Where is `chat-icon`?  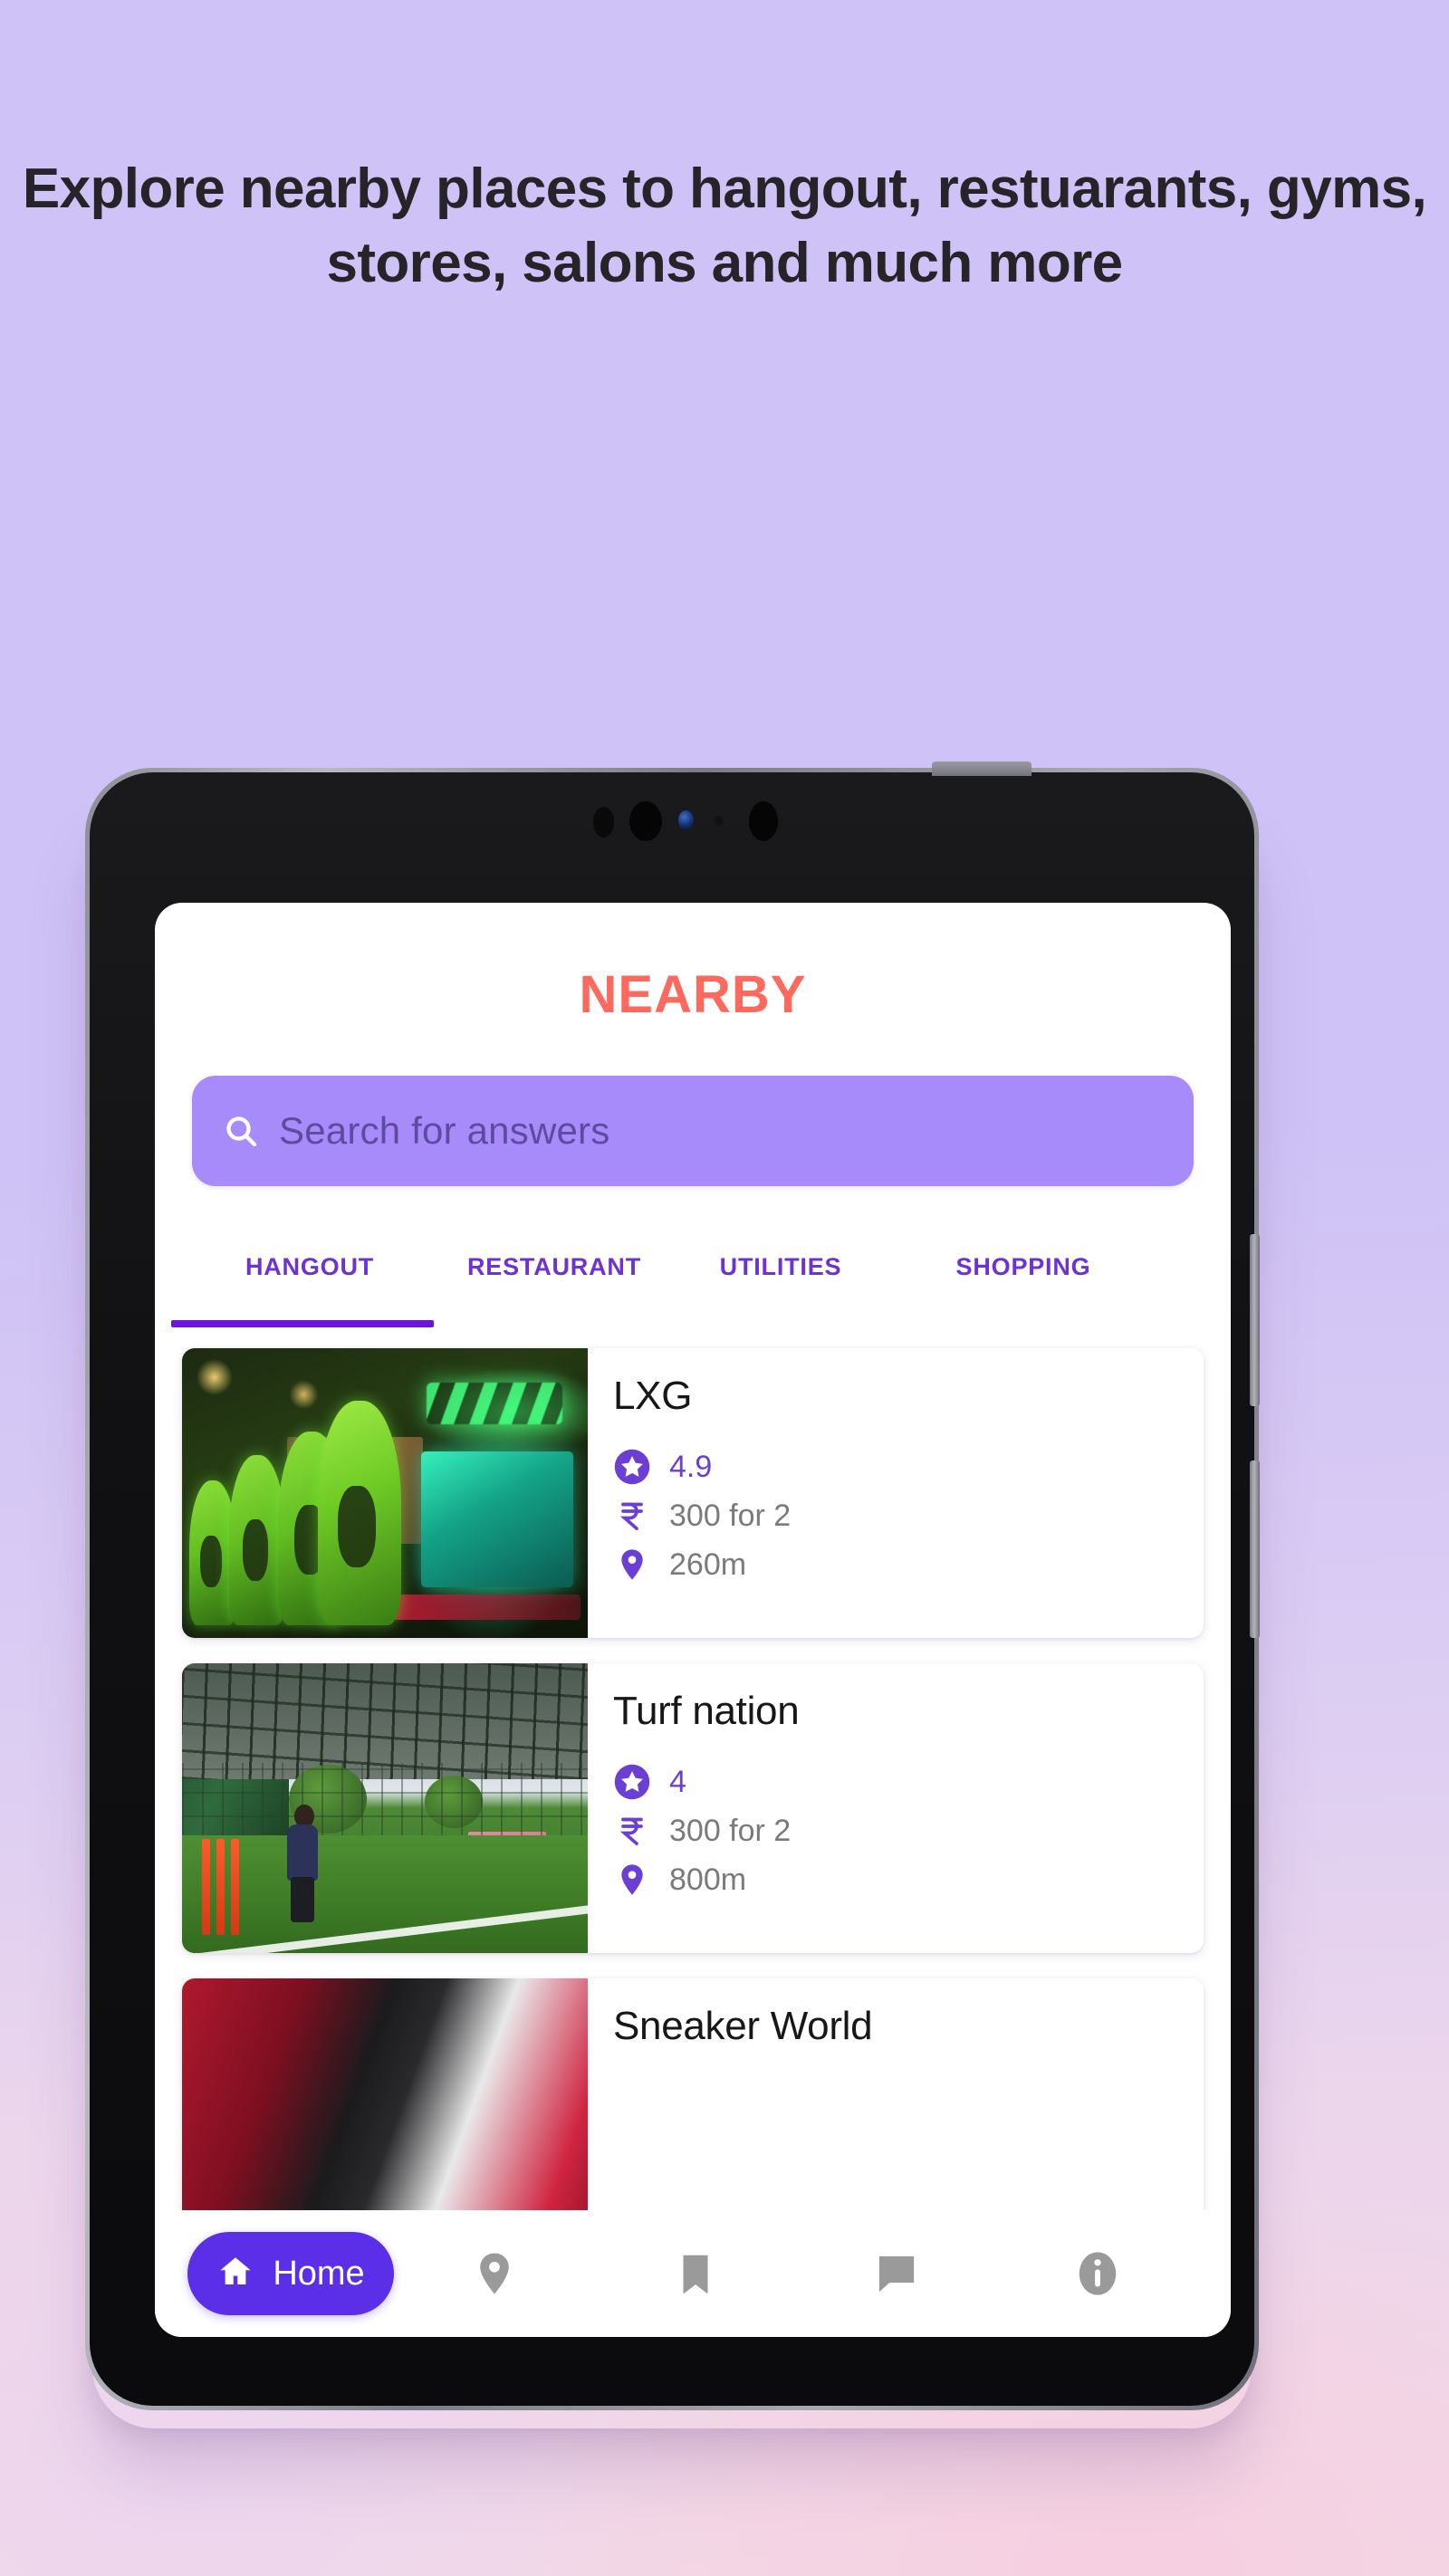
chat-icon is located at coordinates (896, 2274).